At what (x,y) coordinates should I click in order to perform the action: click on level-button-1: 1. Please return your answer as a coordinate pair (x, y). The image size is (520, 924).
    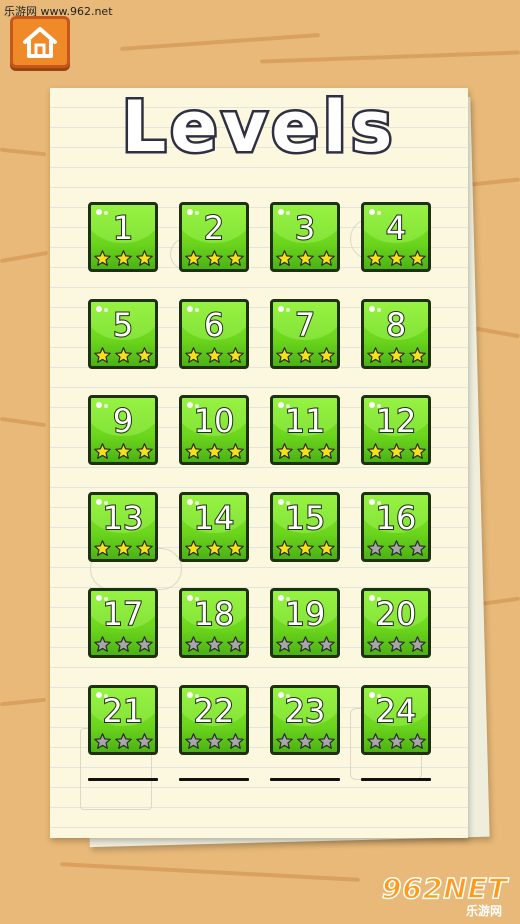
    Looking at the image, I should click on (123, 237).